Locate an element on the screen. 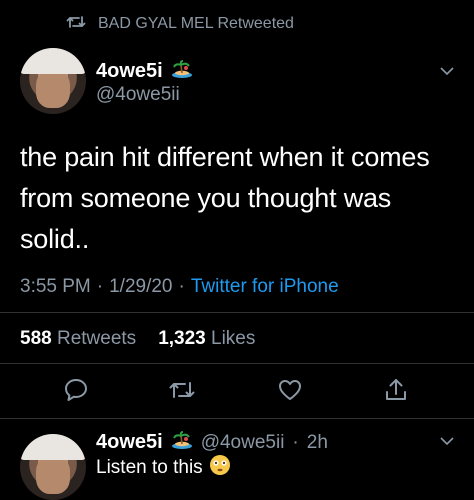 The height and width of the screenshot is (500, 474). reply-text: Listen to this is located at coordinates (149, 467).